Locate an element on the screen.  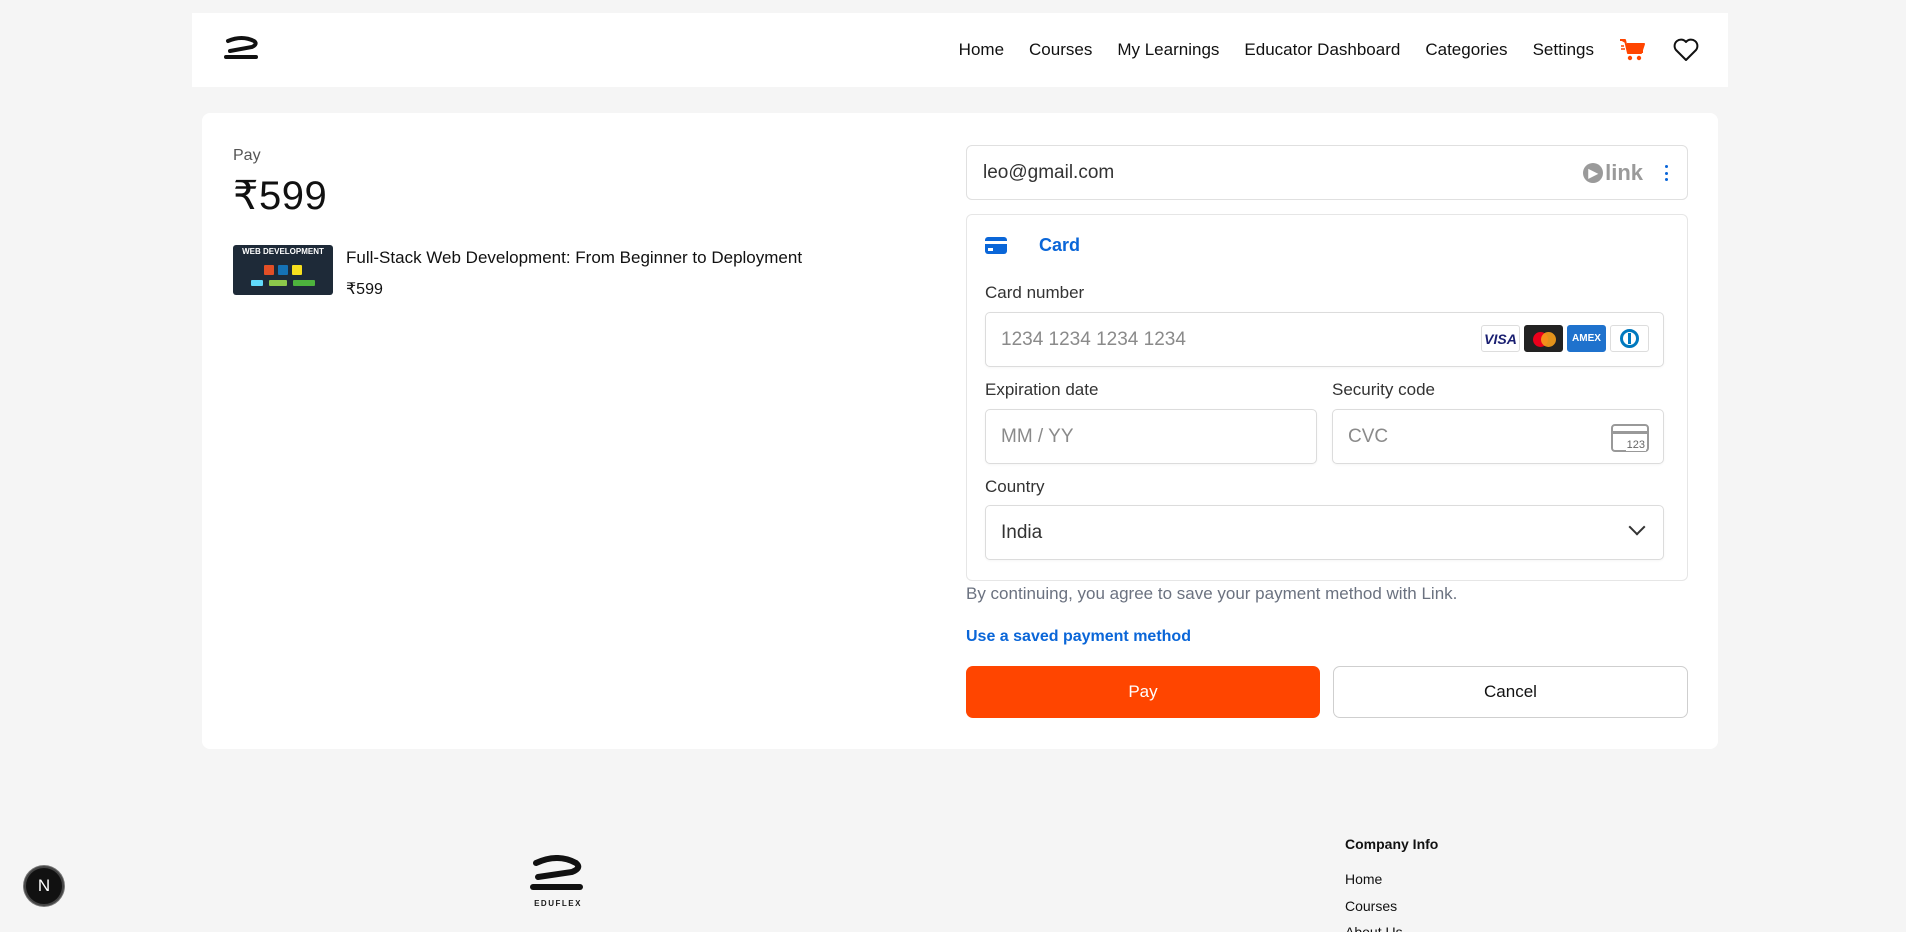
card-tab-label: Card is located at coordinates (1060, 245).